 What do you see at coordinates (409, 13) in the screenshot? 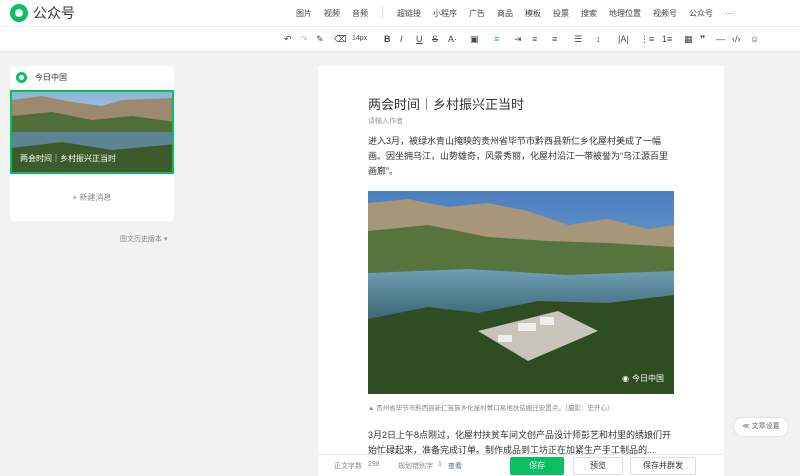
I see `menu-link: 超链接` at bounding box center [409, 13].